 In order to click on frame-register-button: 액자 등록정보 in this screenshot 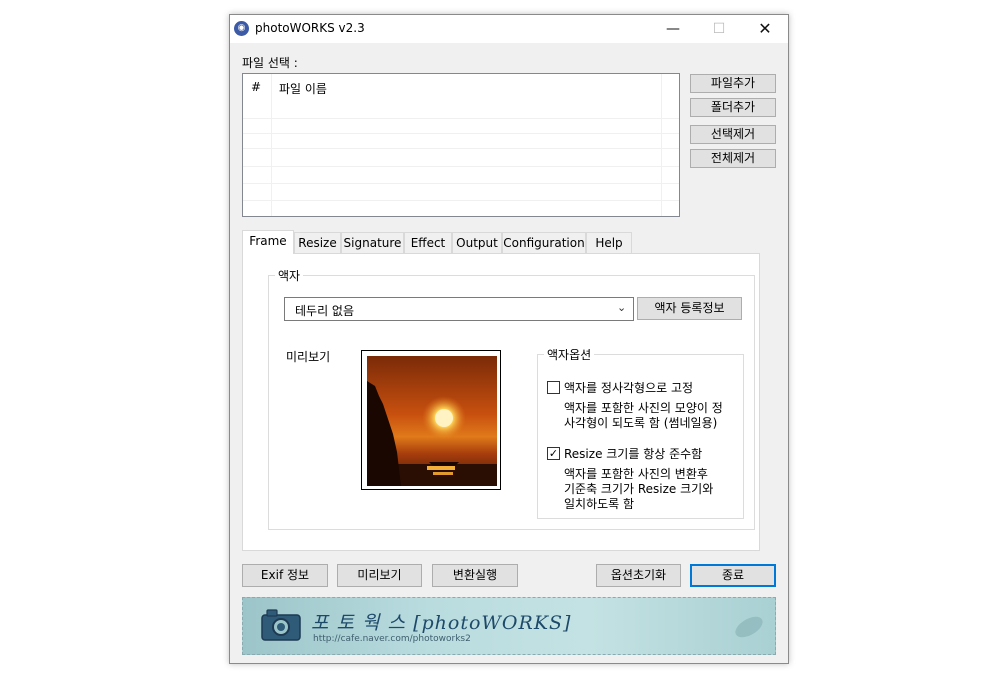, I will do `click(689, 308)`.